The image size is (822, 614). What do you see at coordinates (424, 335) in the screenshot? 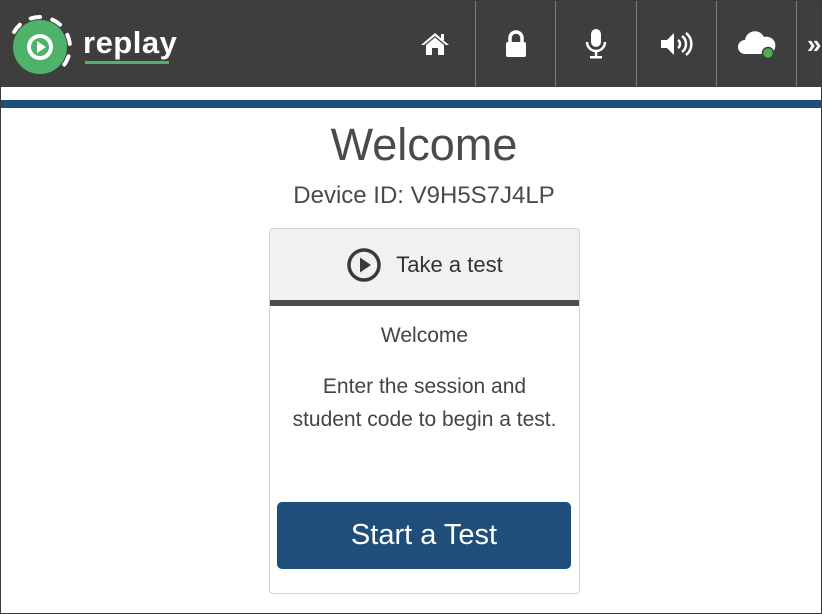
I see `card-subtitle: Welcome` at bounding box center [424, 335].